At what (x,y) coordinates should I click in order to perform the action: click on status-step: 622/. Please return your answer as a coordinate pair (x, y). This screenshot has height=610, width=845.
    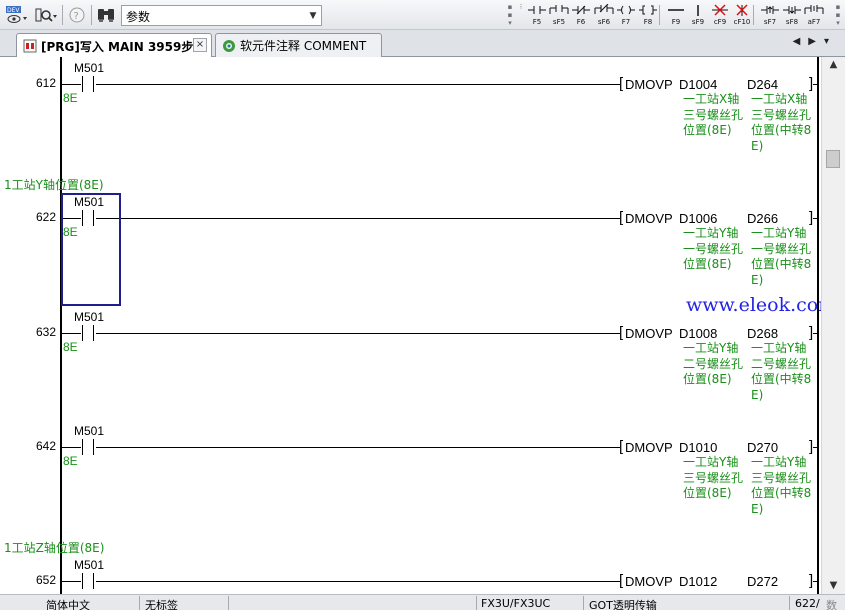
    Looking at the image, I should click on (807, 603).